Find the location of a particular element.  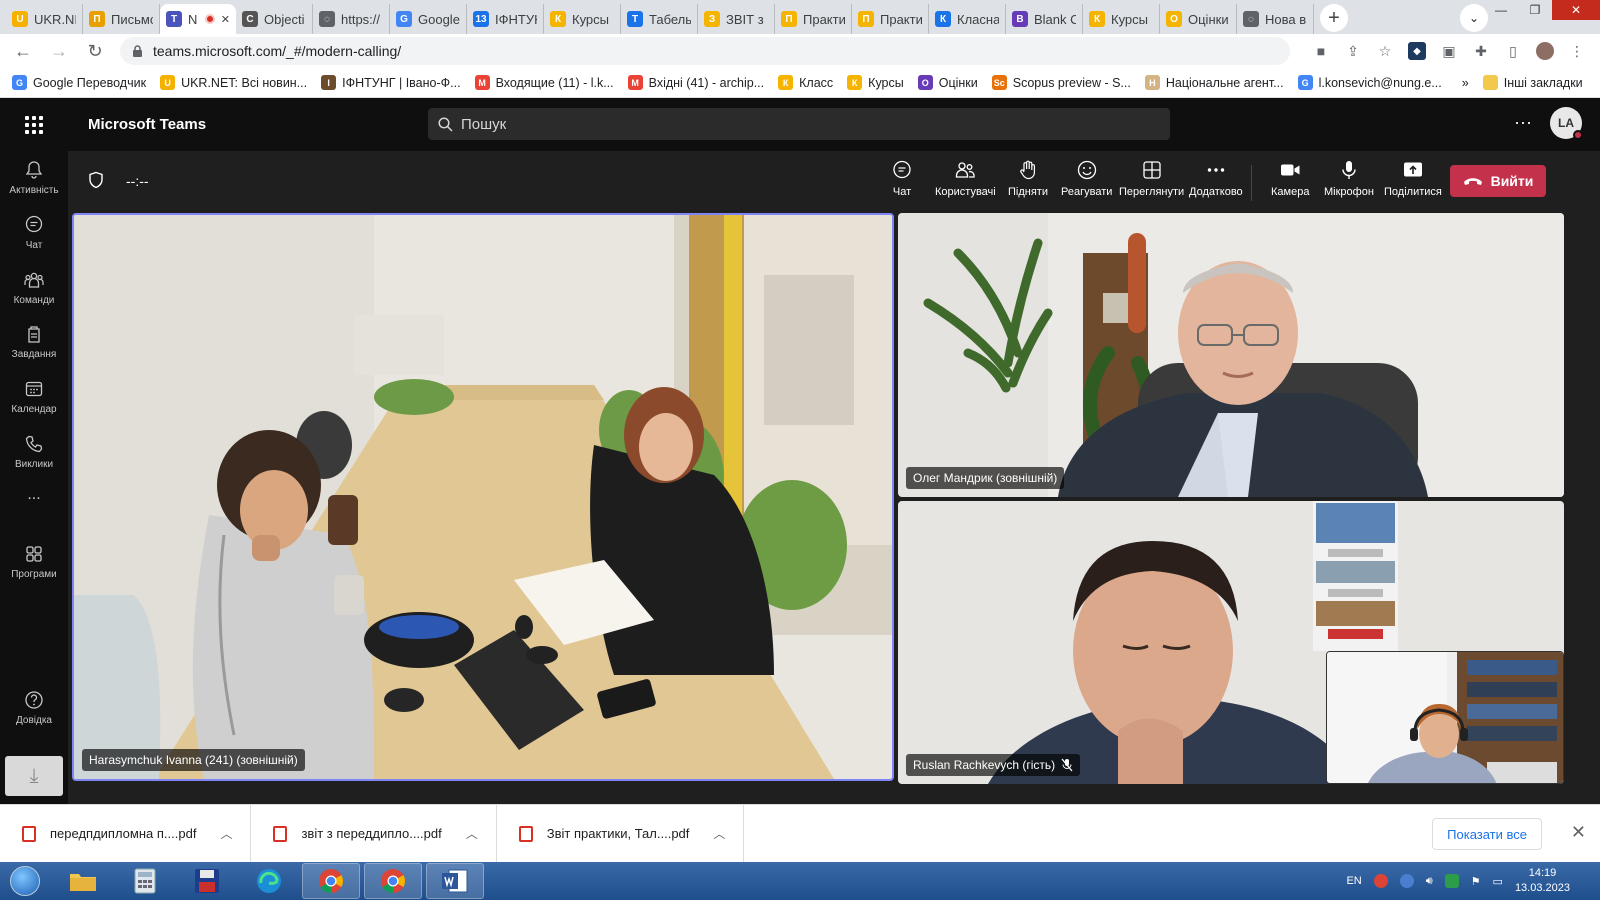

download-item: звіт з переддипло....pdf ︿ is located at coordinates (374, 833).